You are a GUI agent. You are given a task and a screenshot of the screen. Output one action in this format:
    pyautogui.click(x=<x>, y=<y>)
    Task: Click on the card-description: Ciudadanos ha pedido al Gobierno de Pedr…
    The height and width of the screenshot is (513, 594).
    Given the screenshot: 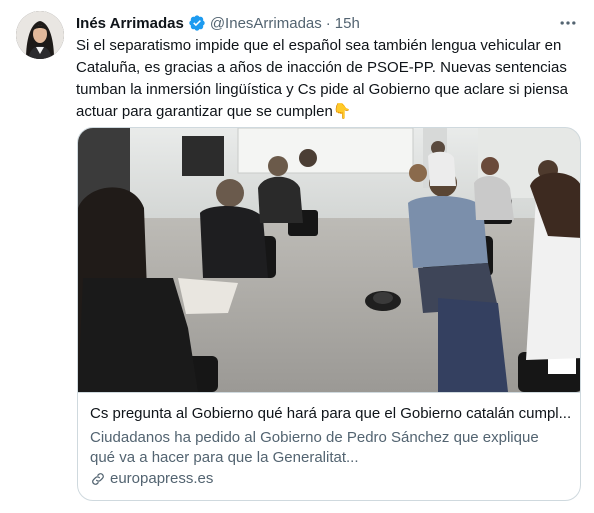 What is the action you would take?
    pyautogui.click(x=314, y=447)
    